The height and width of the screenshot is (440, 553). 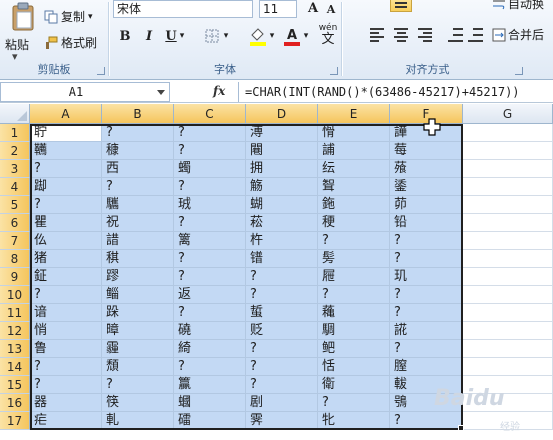 I want to click on cell-b12: 暲, so click(x=138, y=331).